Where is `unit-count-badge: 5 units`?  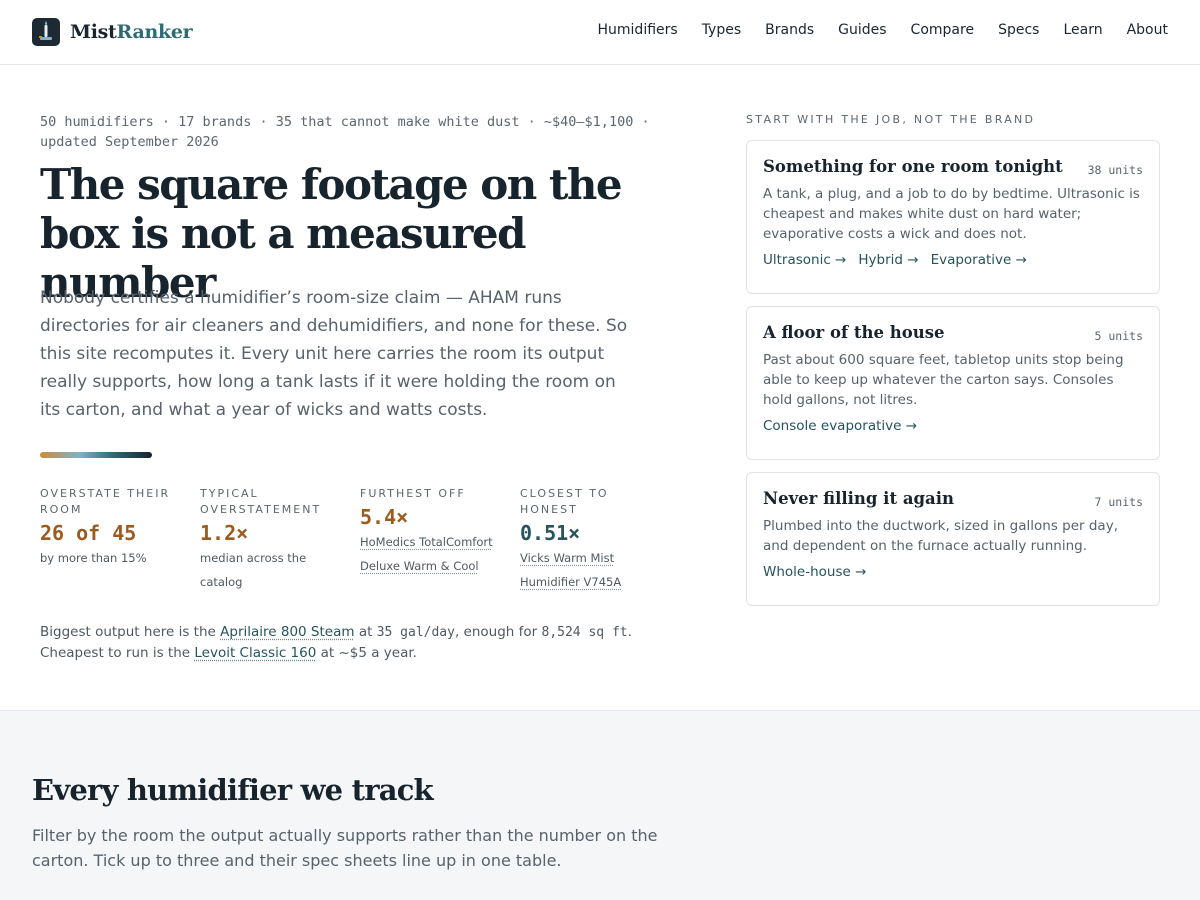
unit-count-badge: 5 units is located at coordinates (1118, 336).